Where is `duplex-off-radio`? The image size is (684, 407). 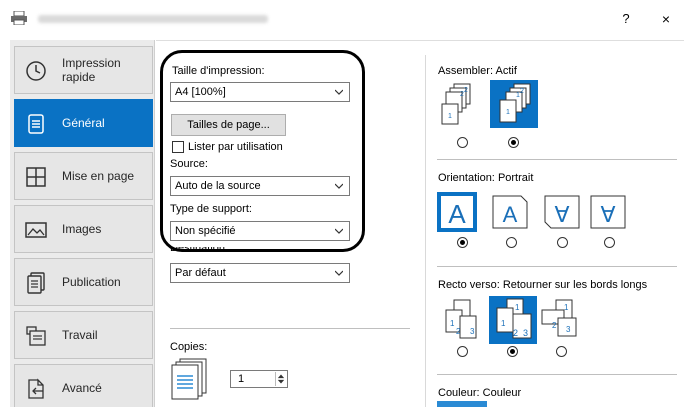 duplex-off-radio is located at coordinates (462, 351).